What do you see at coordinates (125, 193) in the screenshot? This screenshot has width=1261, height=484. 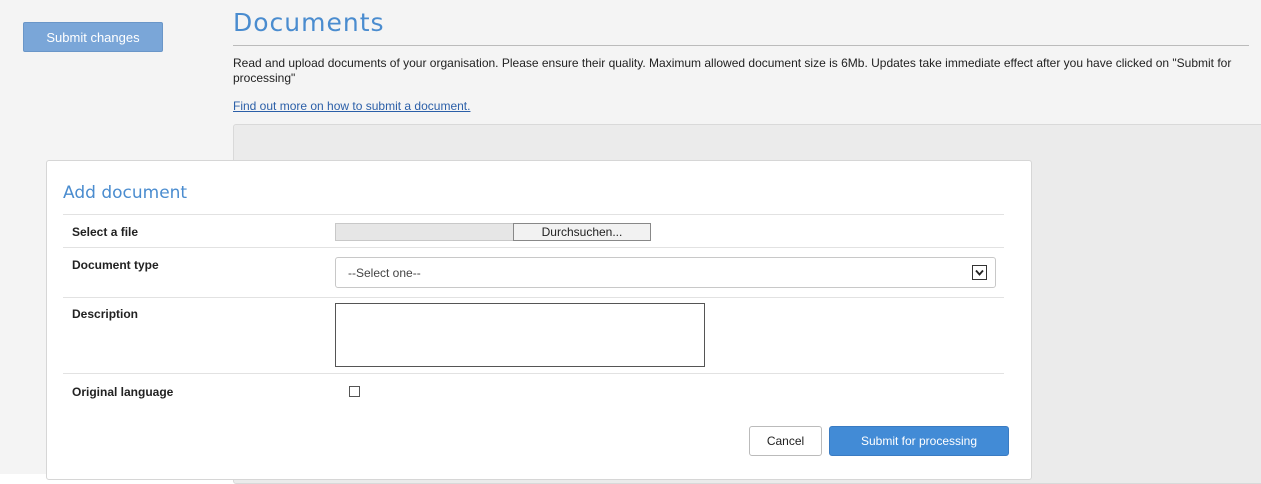 I see `add-document-title: Add document` at bounding box center [125, 193].